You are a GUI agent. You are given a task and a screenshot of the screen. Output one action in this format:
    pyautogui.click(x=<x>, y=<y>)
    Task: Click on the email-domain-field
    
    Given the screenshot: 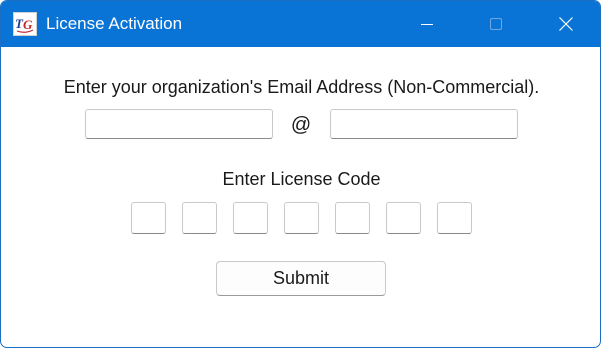 What is the action you would take?
    pyautogui.click(x=424, y=124)
    